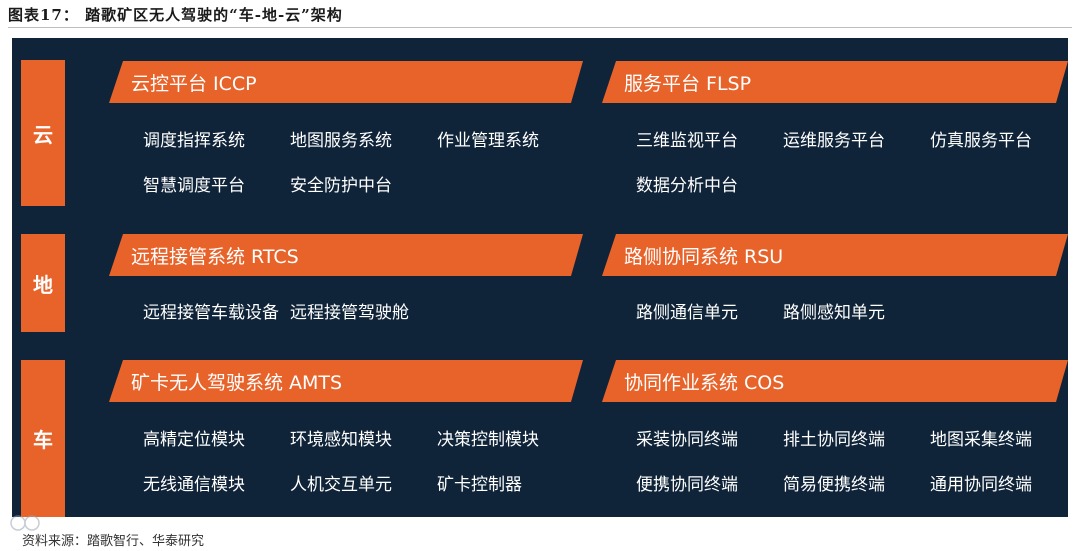 Image resolution: width=1080 pixels, height=551 pixels. I want to click on system-item: 地图采集终端, so click(981, 440).